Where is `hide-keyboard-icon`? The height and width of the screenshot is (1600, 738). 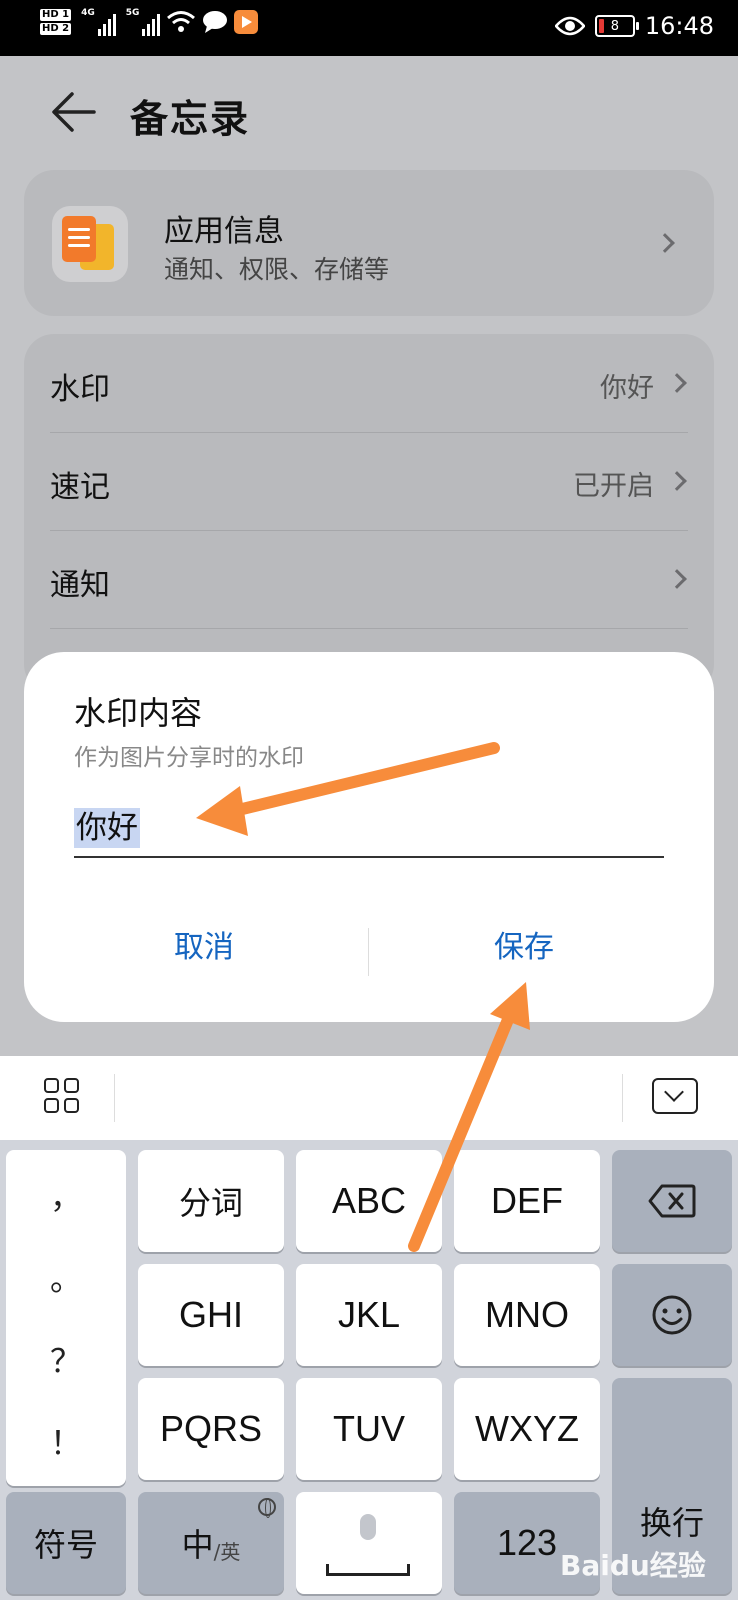 hide-keyboard-icon is located at coordinates (675, 1096).